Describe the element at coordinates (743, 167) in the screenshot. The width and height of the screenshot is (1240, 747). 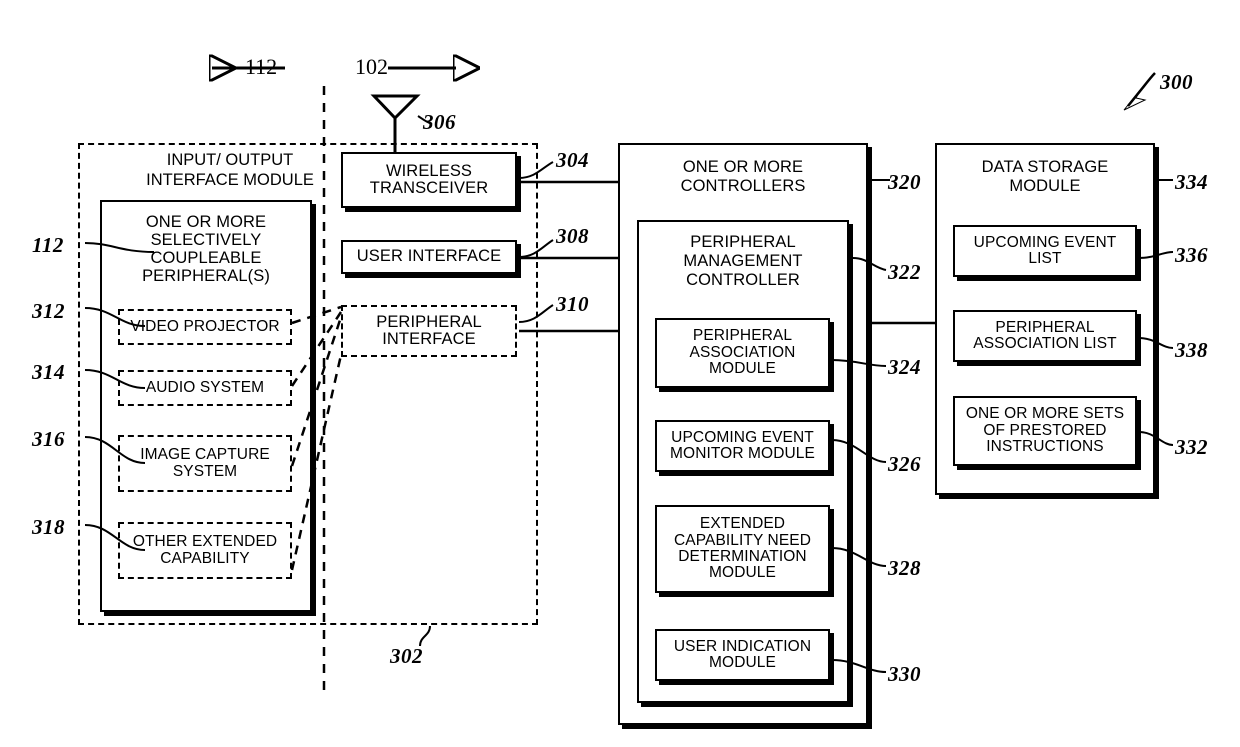
I see `controllers-title-line1: ONE OR MORE` at that location.